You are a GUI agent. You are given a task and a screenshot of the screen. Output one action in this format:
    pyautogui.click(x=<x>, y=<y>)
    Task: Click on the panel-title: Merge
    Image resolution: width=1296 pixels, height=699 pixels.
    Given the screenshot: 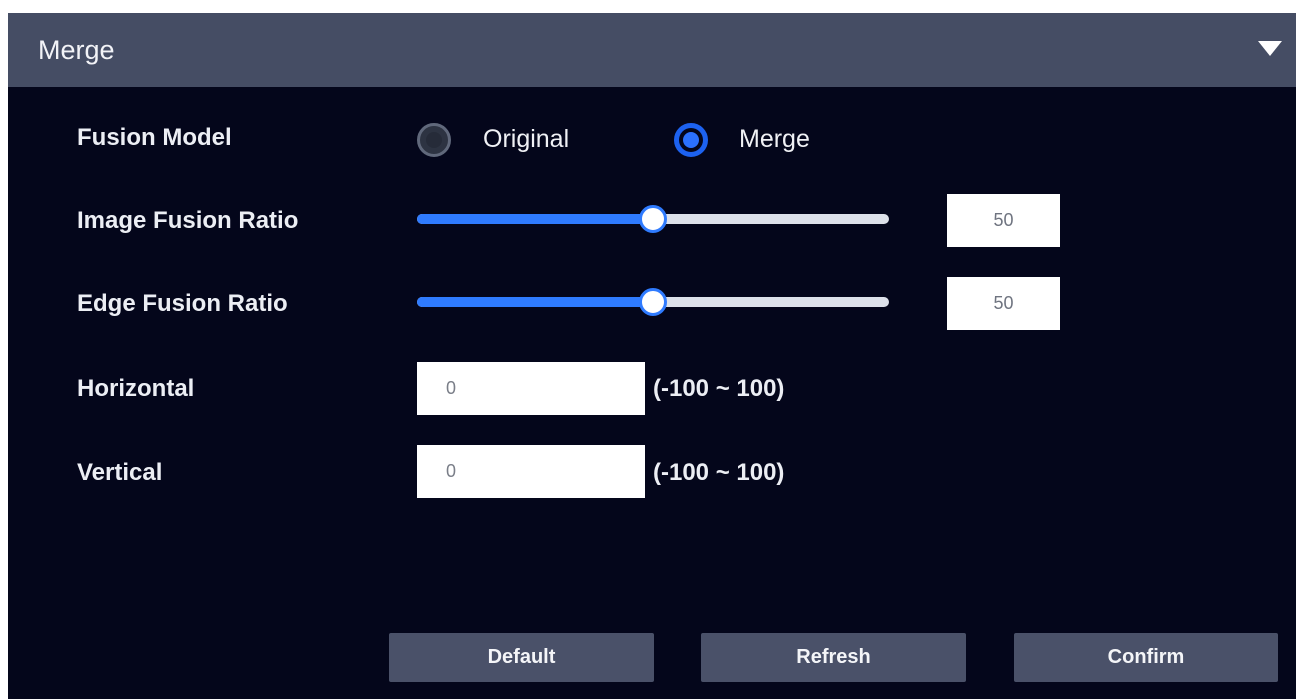 What is the action you would take?
    pyautogui.click(x=76, y=50)
    